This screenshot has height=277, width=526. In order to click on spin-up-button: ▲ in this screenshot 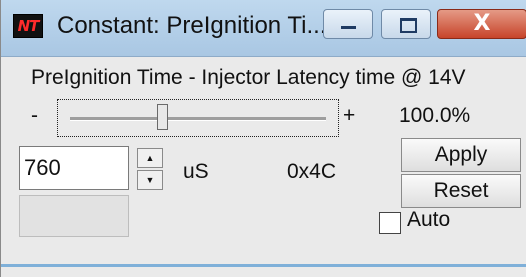, I will do `click(150, 158)`.